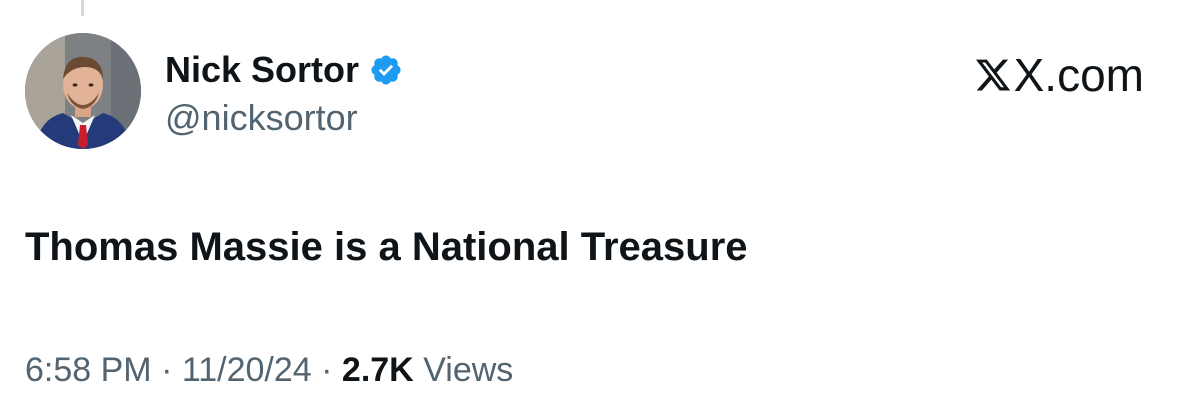 The height and width of the screenshot is (407, 1200). I want to click on avatar-photo, so click(83, 91).